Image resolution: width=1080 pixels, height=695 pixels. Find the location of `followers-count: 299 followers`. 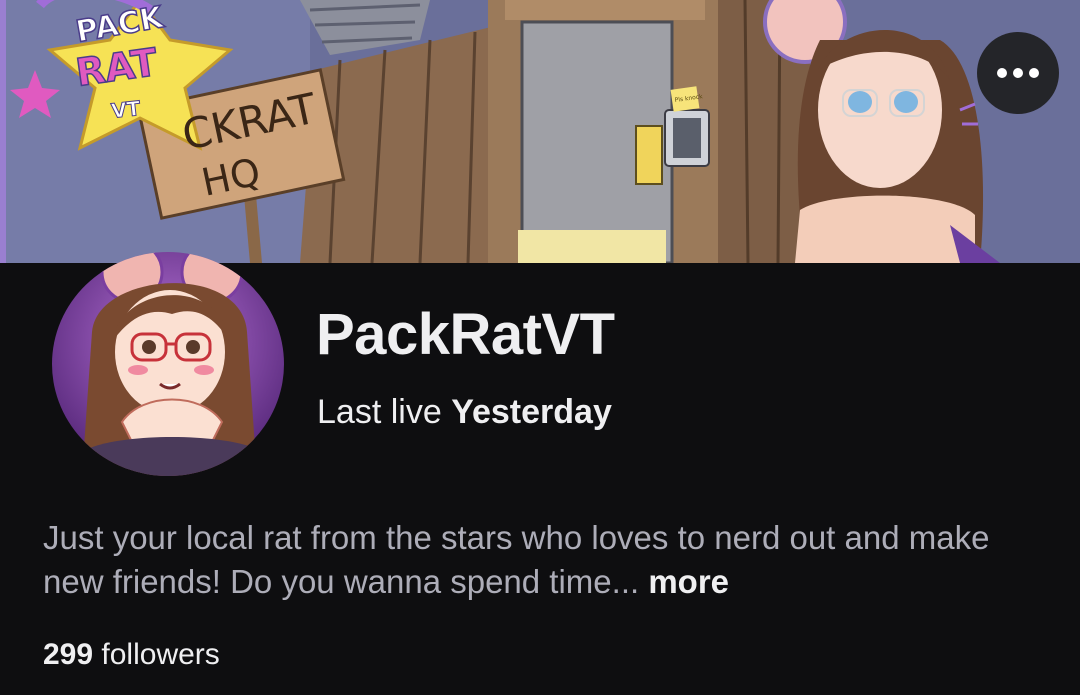

followers-count: 299 followers is located at coordinates (131, 655).